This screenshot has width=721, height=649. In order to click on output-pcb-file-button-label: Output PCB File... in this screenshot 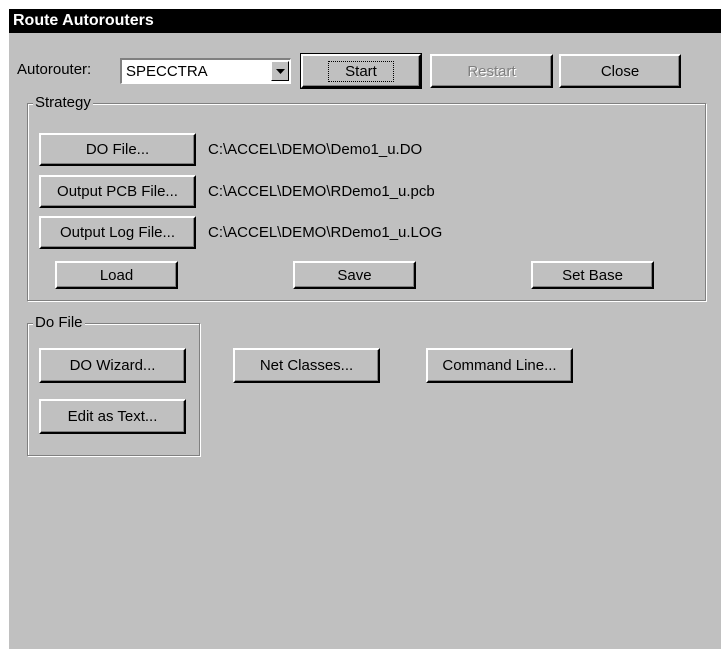, I will do `click(117, 191)`.